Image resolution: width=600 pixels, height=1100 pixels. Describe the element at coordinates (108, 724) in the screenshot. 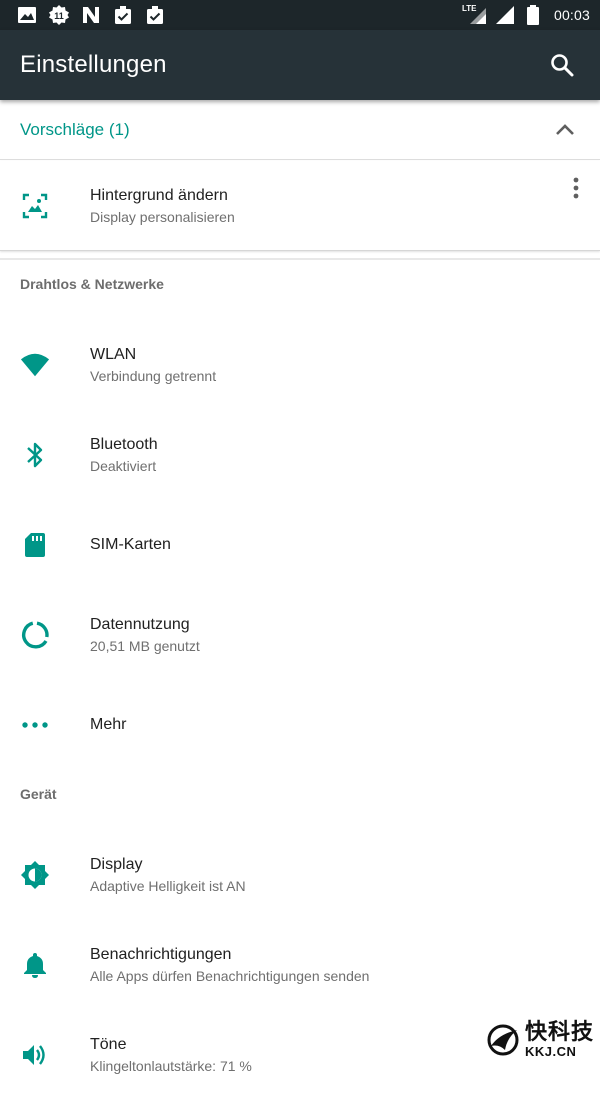

I see `settings-item-title: Mehr` at that location.